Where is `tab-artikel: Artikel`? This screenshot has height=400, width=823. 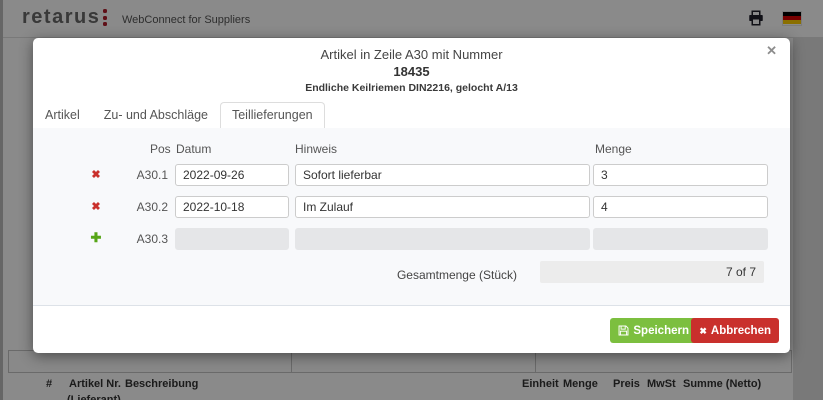 tab-artikel: Artikel is located at coordinates (62, 115).